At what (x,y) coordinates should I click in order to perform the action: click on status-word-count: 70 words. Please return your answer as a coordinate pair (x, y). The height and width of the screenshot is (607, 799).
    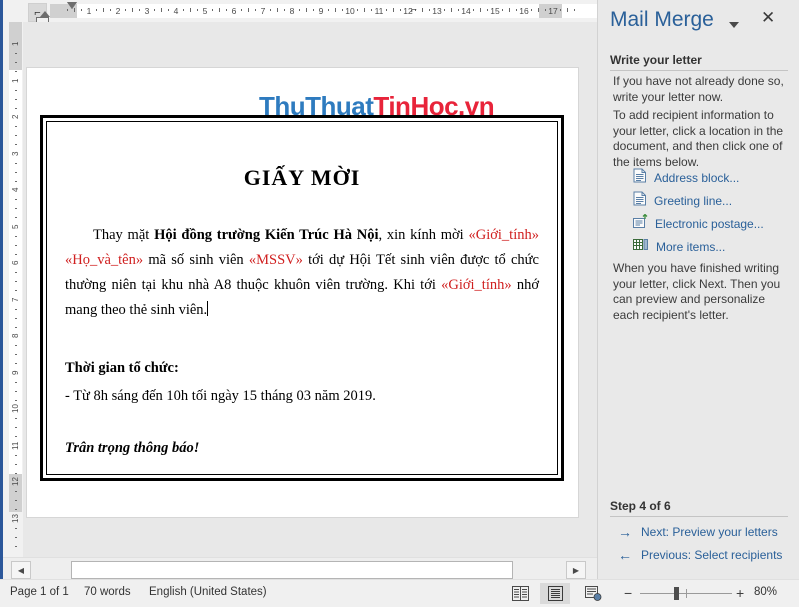
    Looking at the image, I should click on (107, 592).